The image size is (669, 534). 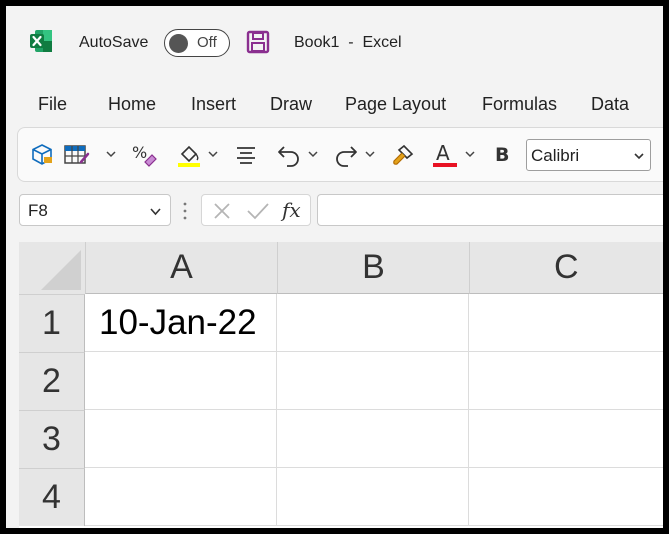 What do you see at coordinates (403, 155) in the screenshot?
I see `format-painter-icon` at bounding box center [403, 155].